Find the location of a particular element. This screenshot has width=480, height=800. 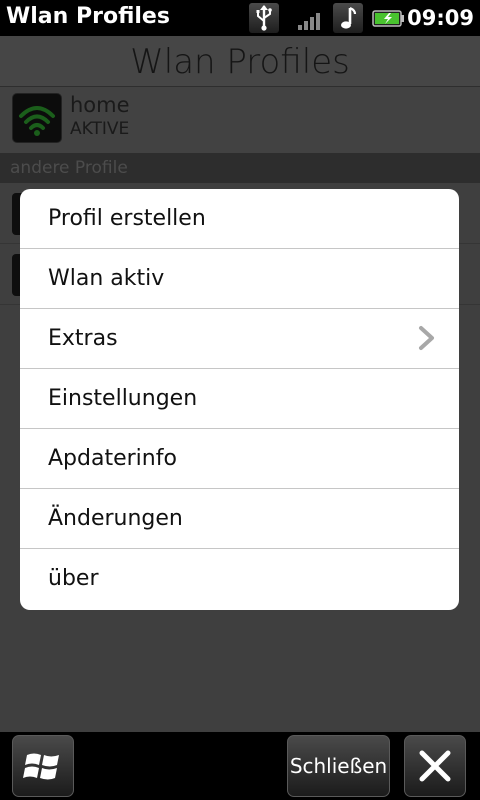

active-profile-row: home AKTIVE is located at coordinates (240, 120).